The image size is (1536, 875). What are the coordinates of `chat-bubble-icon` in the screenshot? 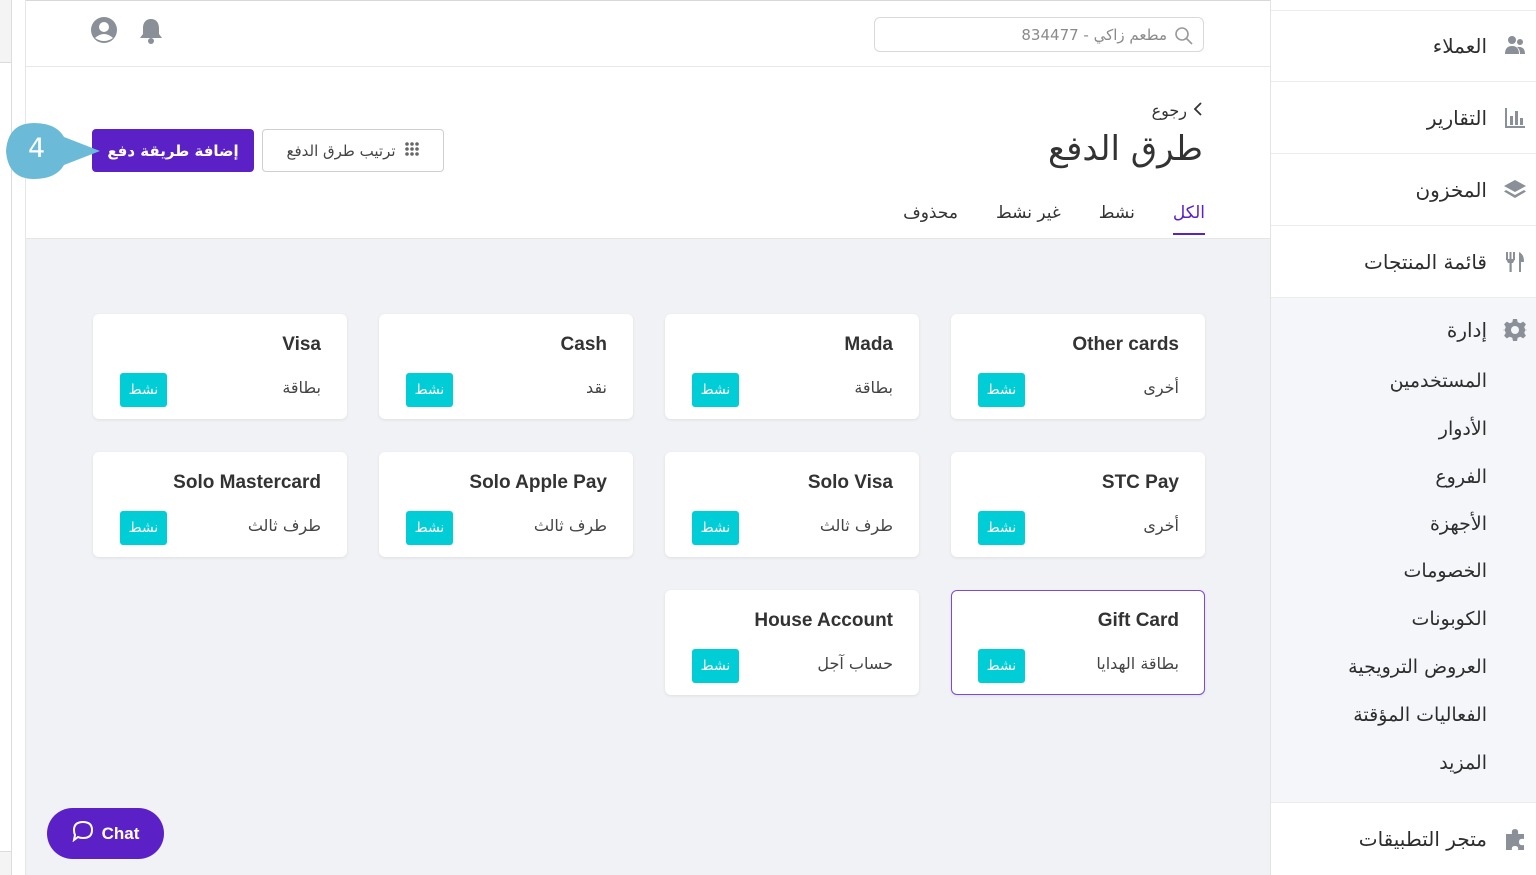 It's located at (83, 833).